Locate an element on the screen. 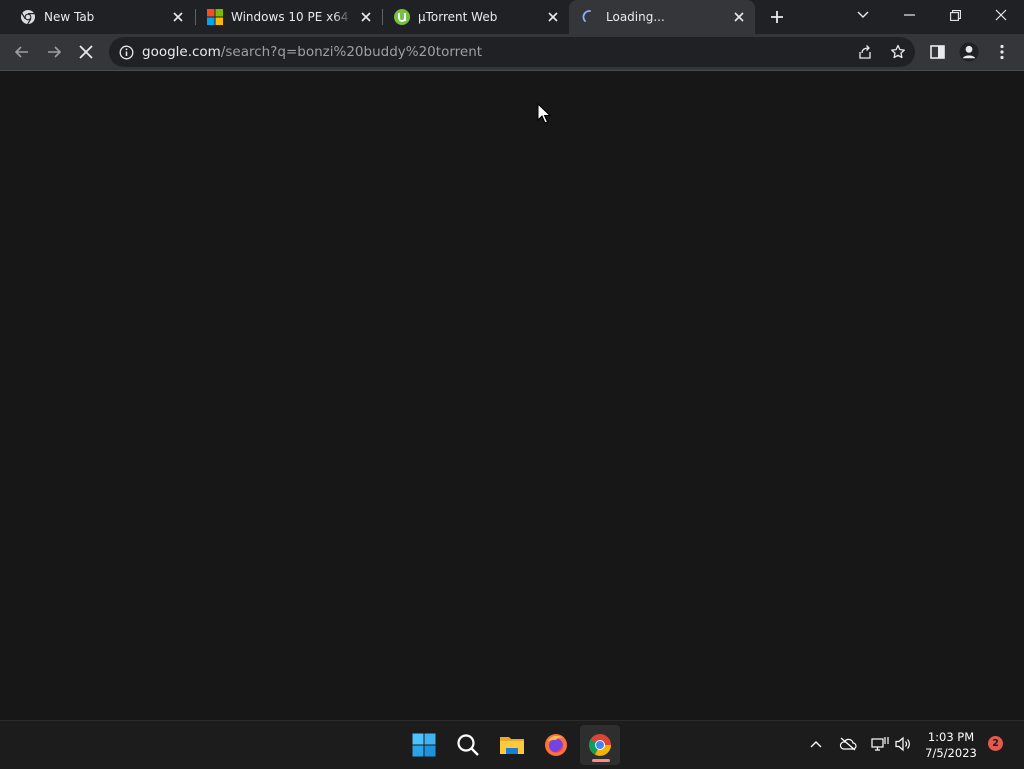  volume-control is located at coordinates (903, 744).